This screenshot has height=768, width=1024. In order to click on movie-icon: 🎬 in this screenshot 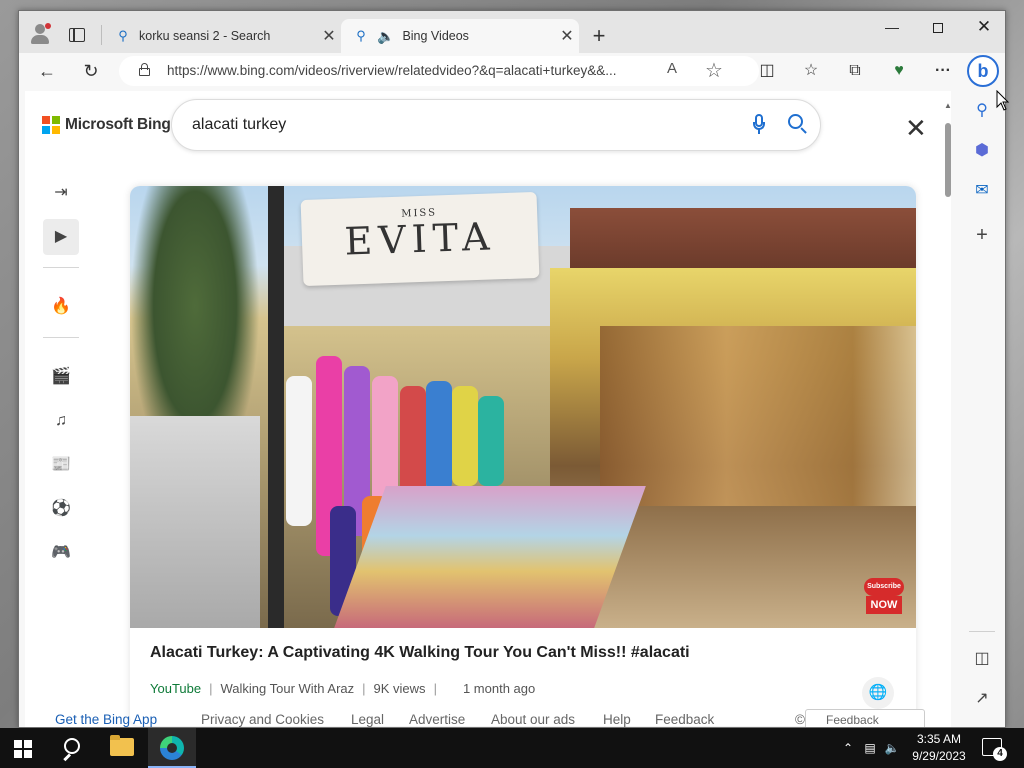, I will do `click(61, 377)`.